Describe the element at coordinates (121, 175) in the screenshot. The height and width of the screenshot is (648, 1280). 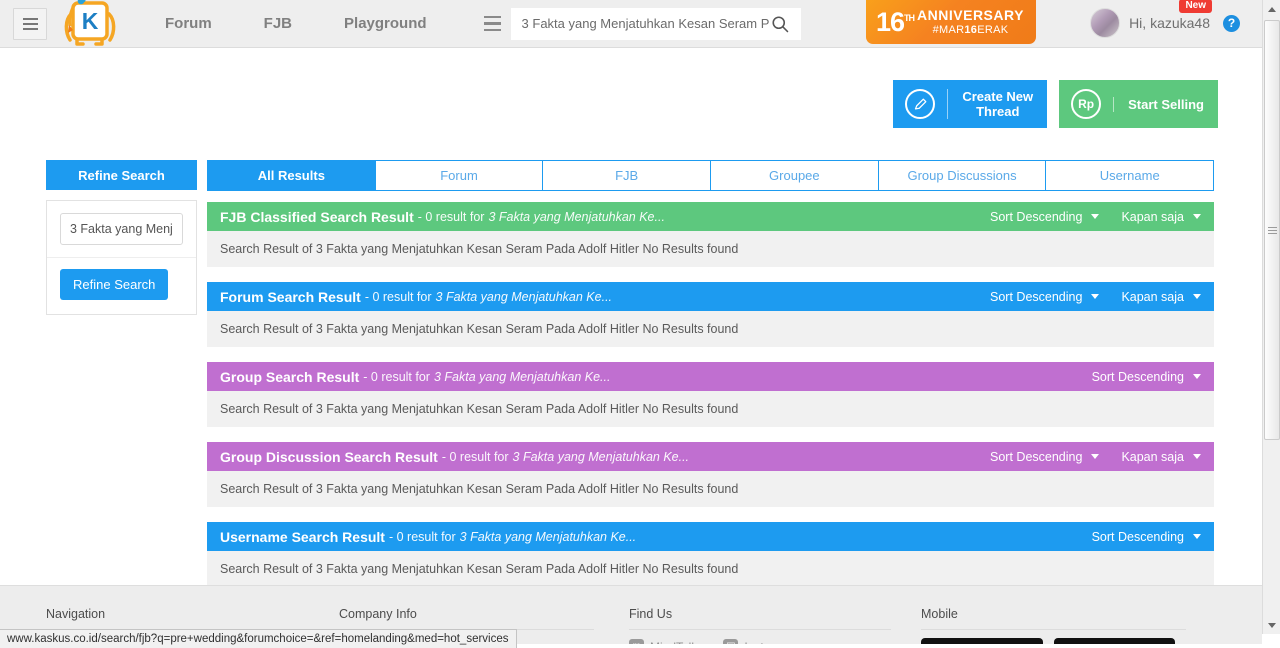
I see `refine-search-header: Refine Search` at that location.